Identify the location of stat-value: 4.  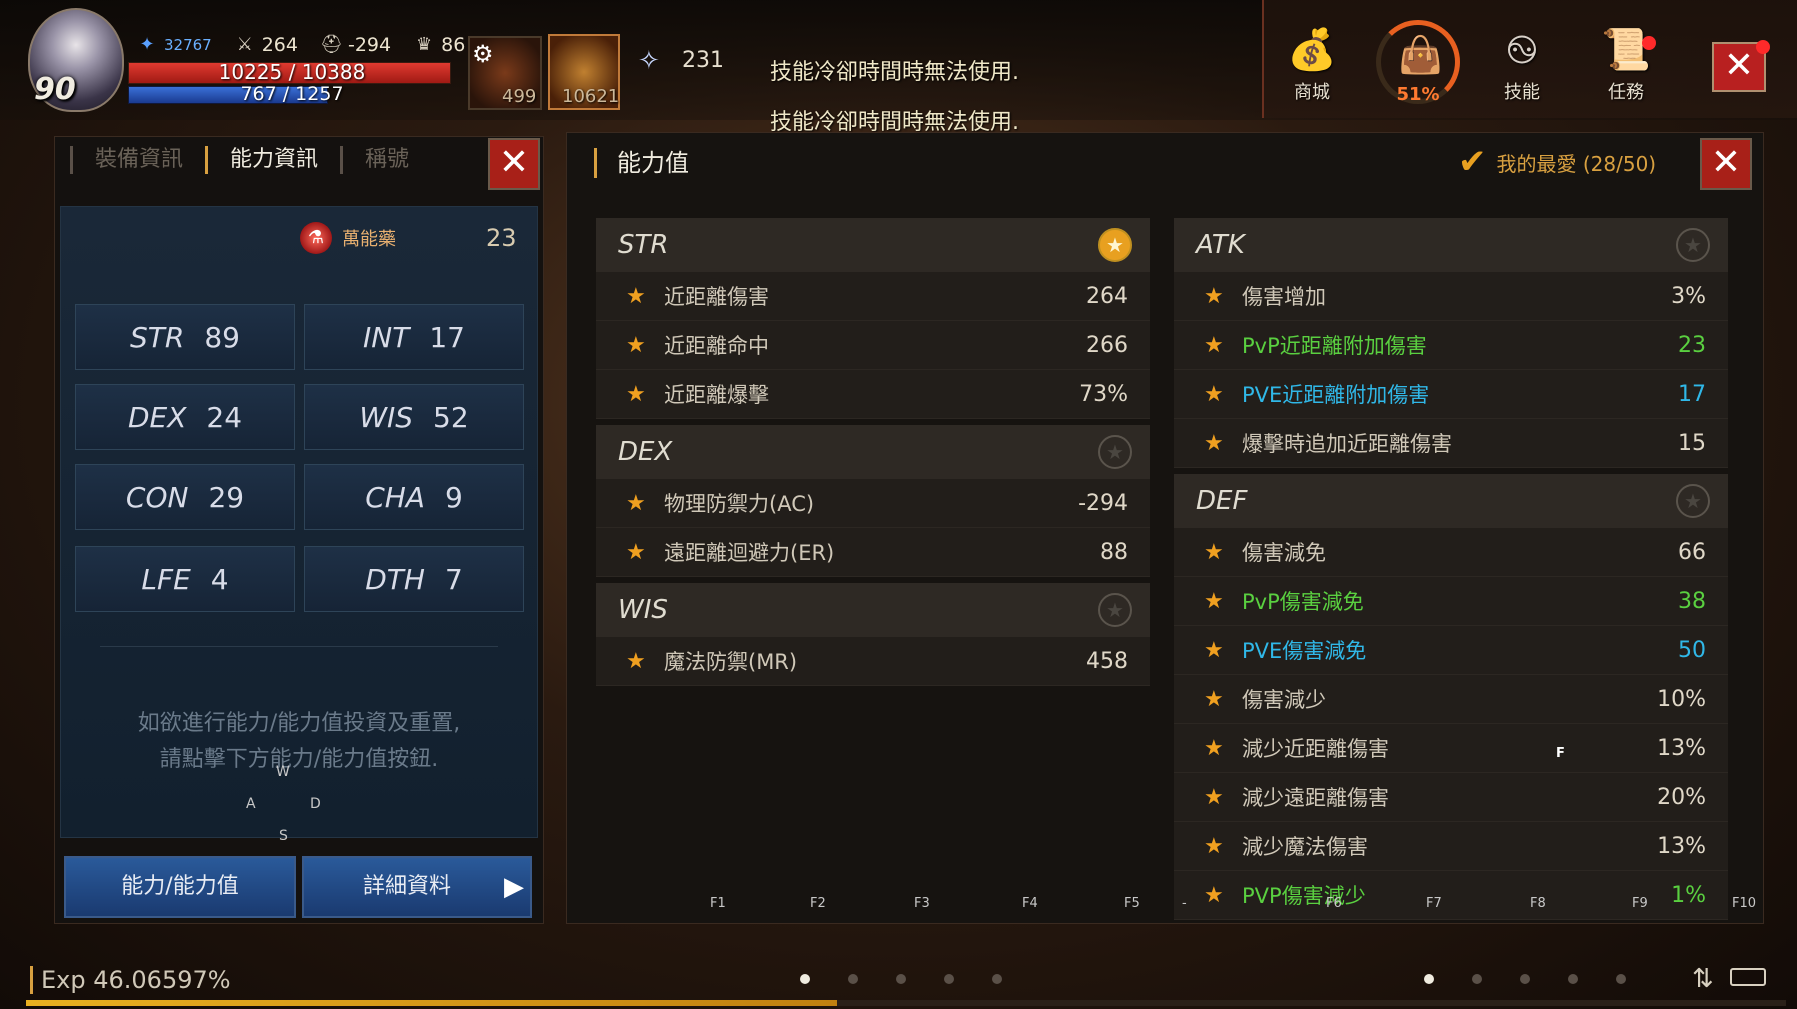
(219, 579).